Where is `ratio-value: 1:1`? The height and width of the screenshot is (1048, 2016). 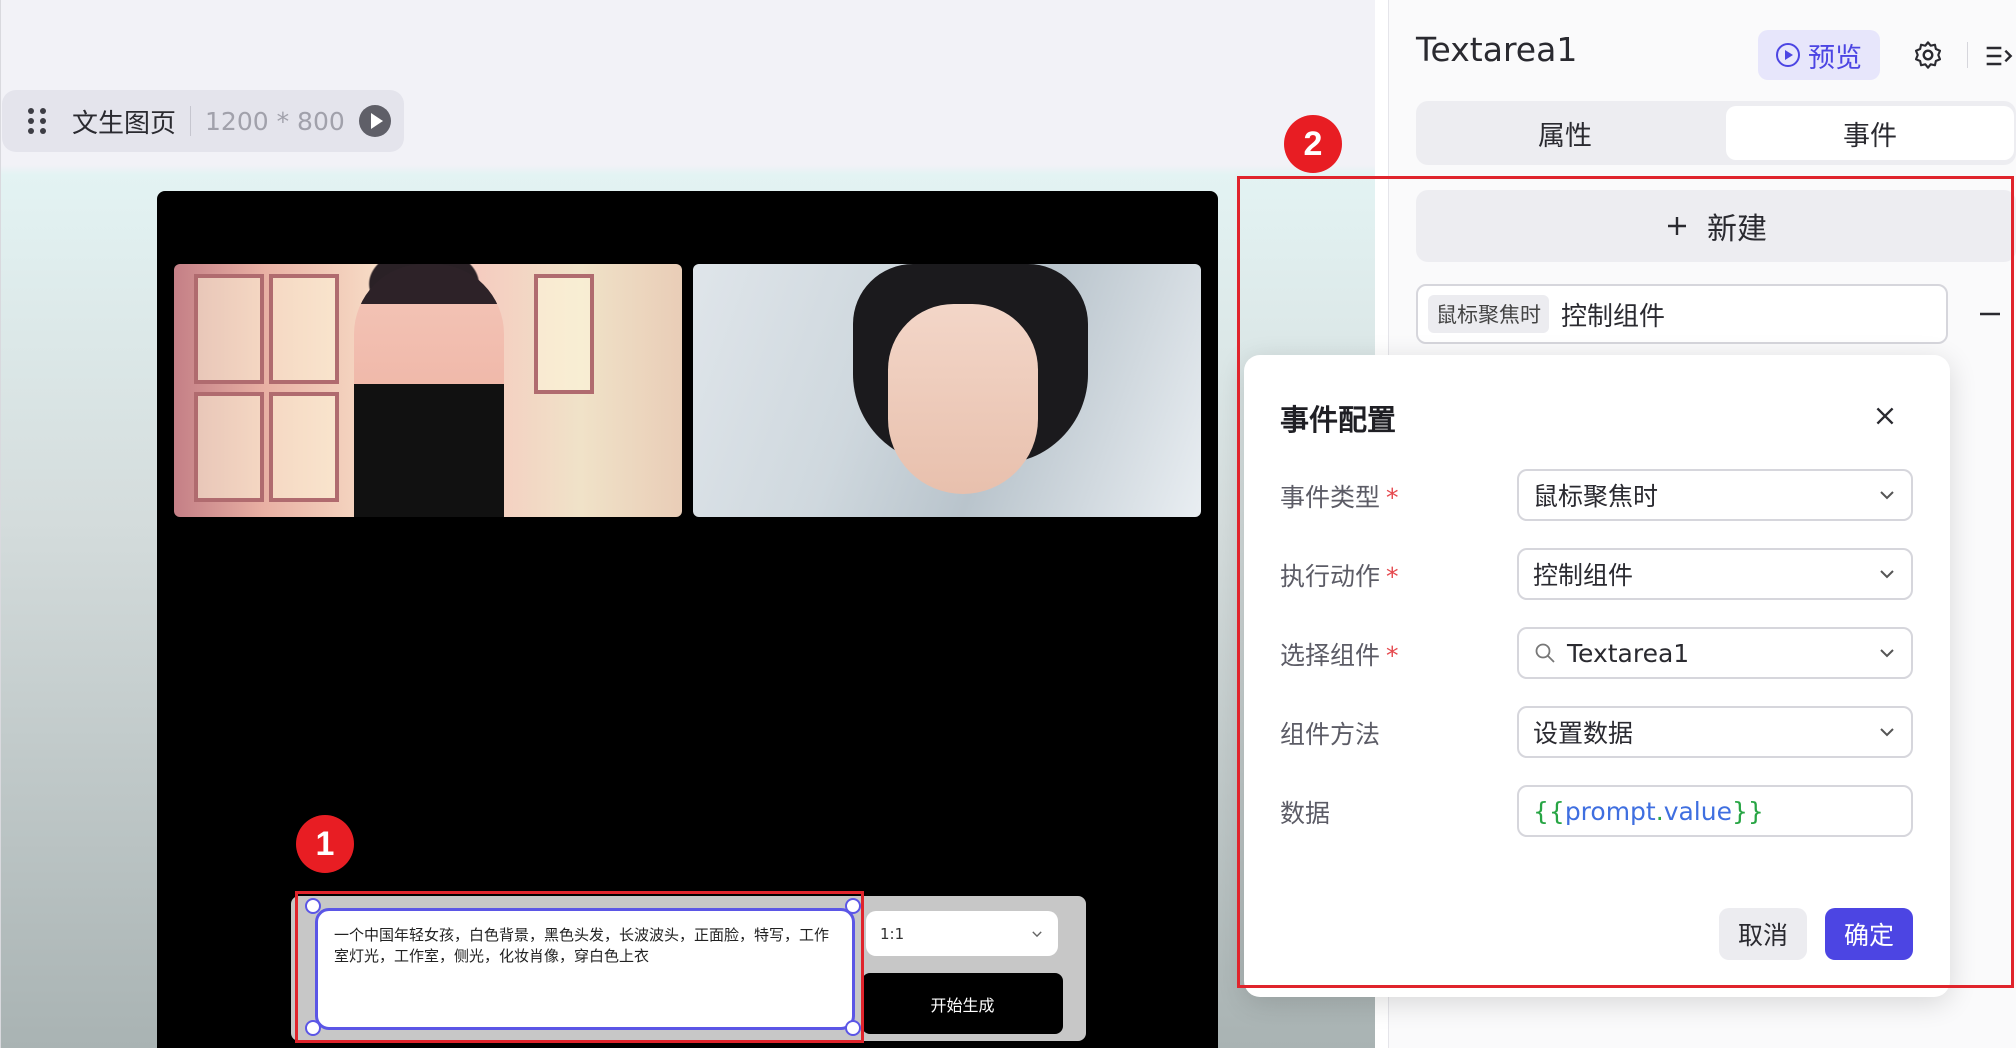
ratio-value: 1:1 is located at coordinates (892, 933).